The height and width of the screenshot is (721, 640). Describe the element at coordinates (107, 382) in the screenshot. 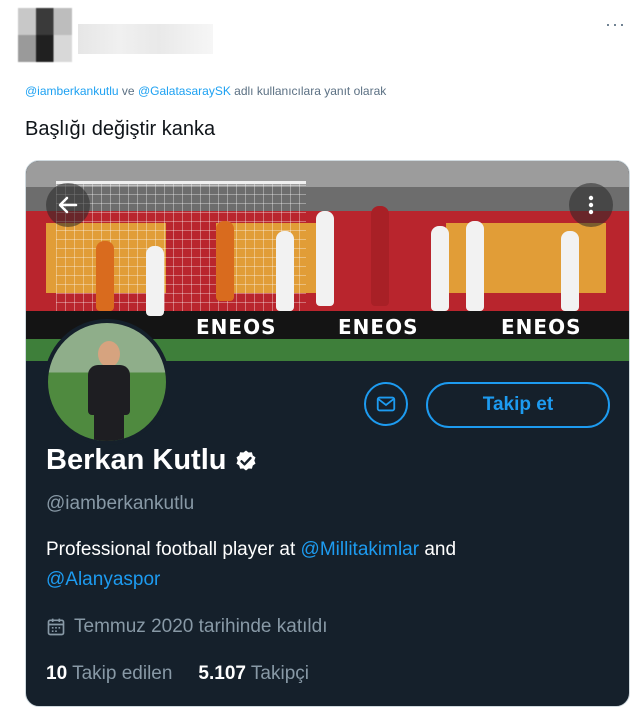

I see `profile-avatar` at that location.